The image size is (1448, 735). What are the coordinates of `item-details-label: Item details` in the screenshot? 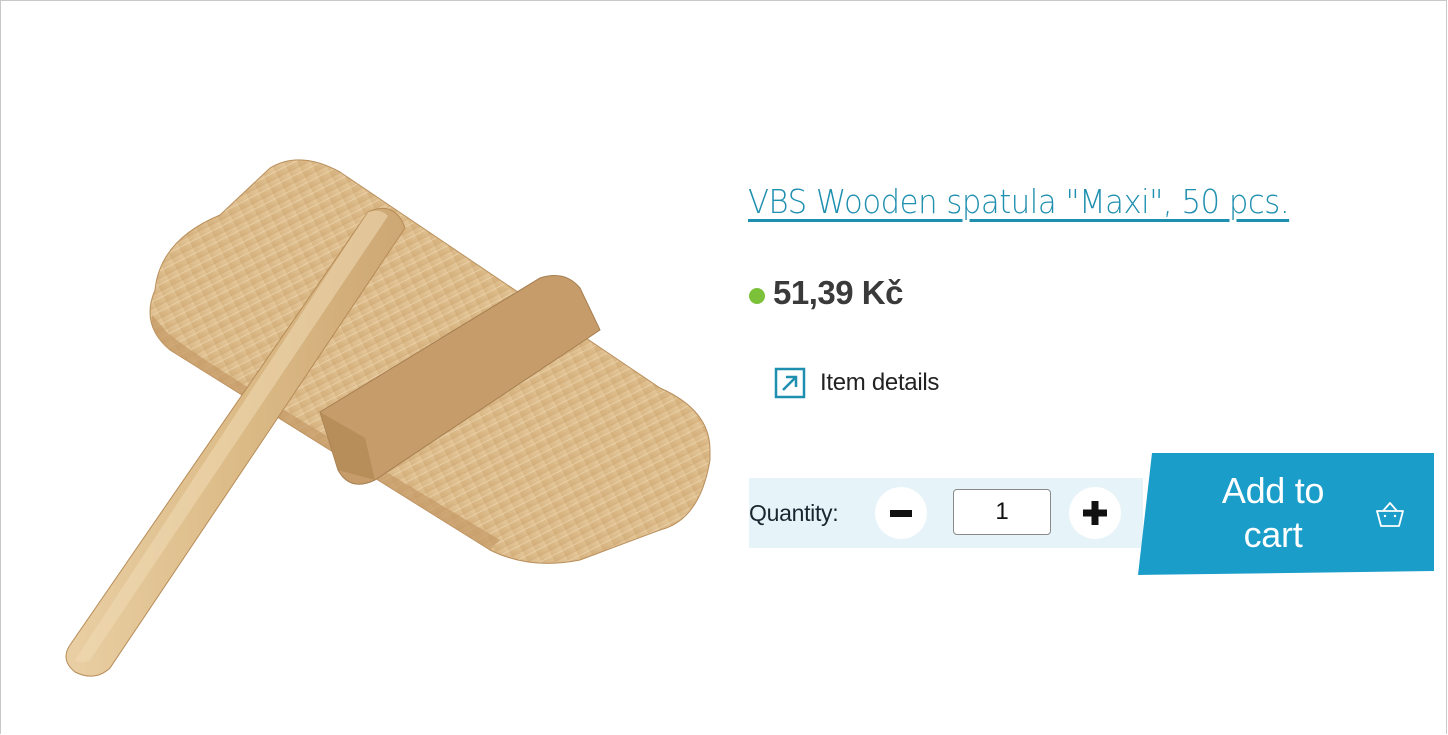 It's located at (880, 382).